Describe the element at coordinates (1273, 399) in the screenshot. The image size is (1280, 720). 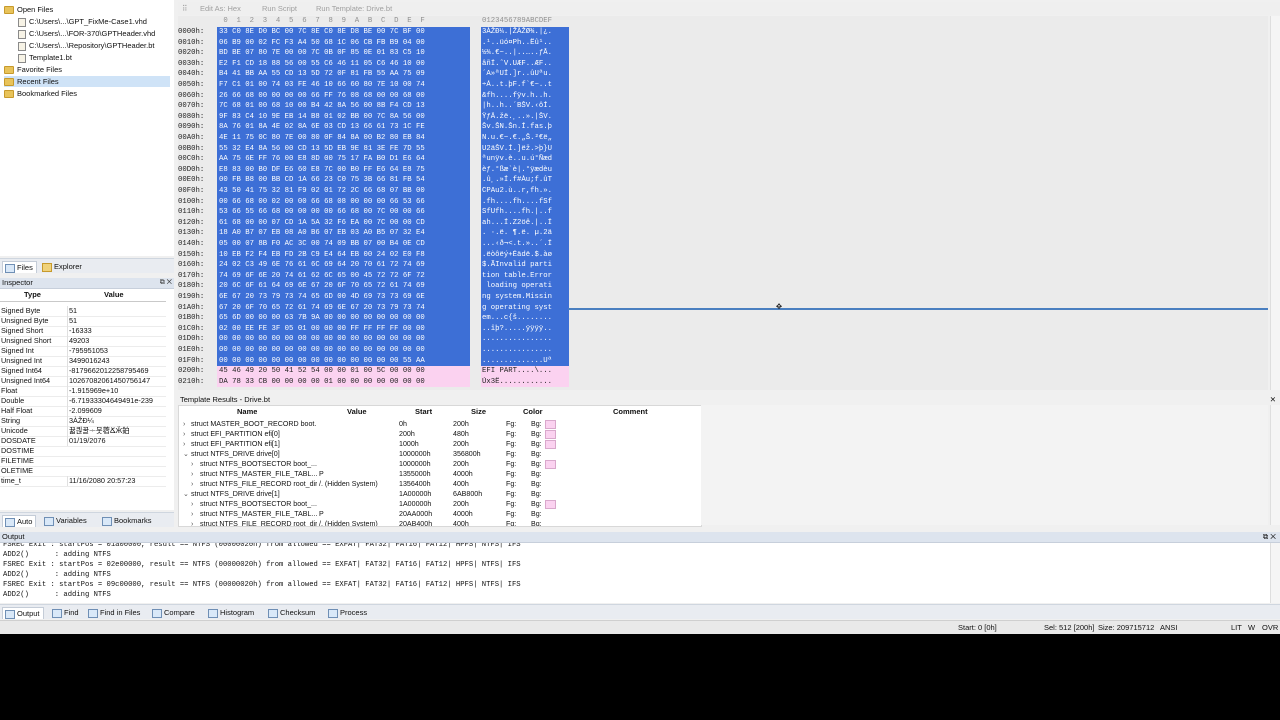
I see `template-close-icon: ✕` at that location.